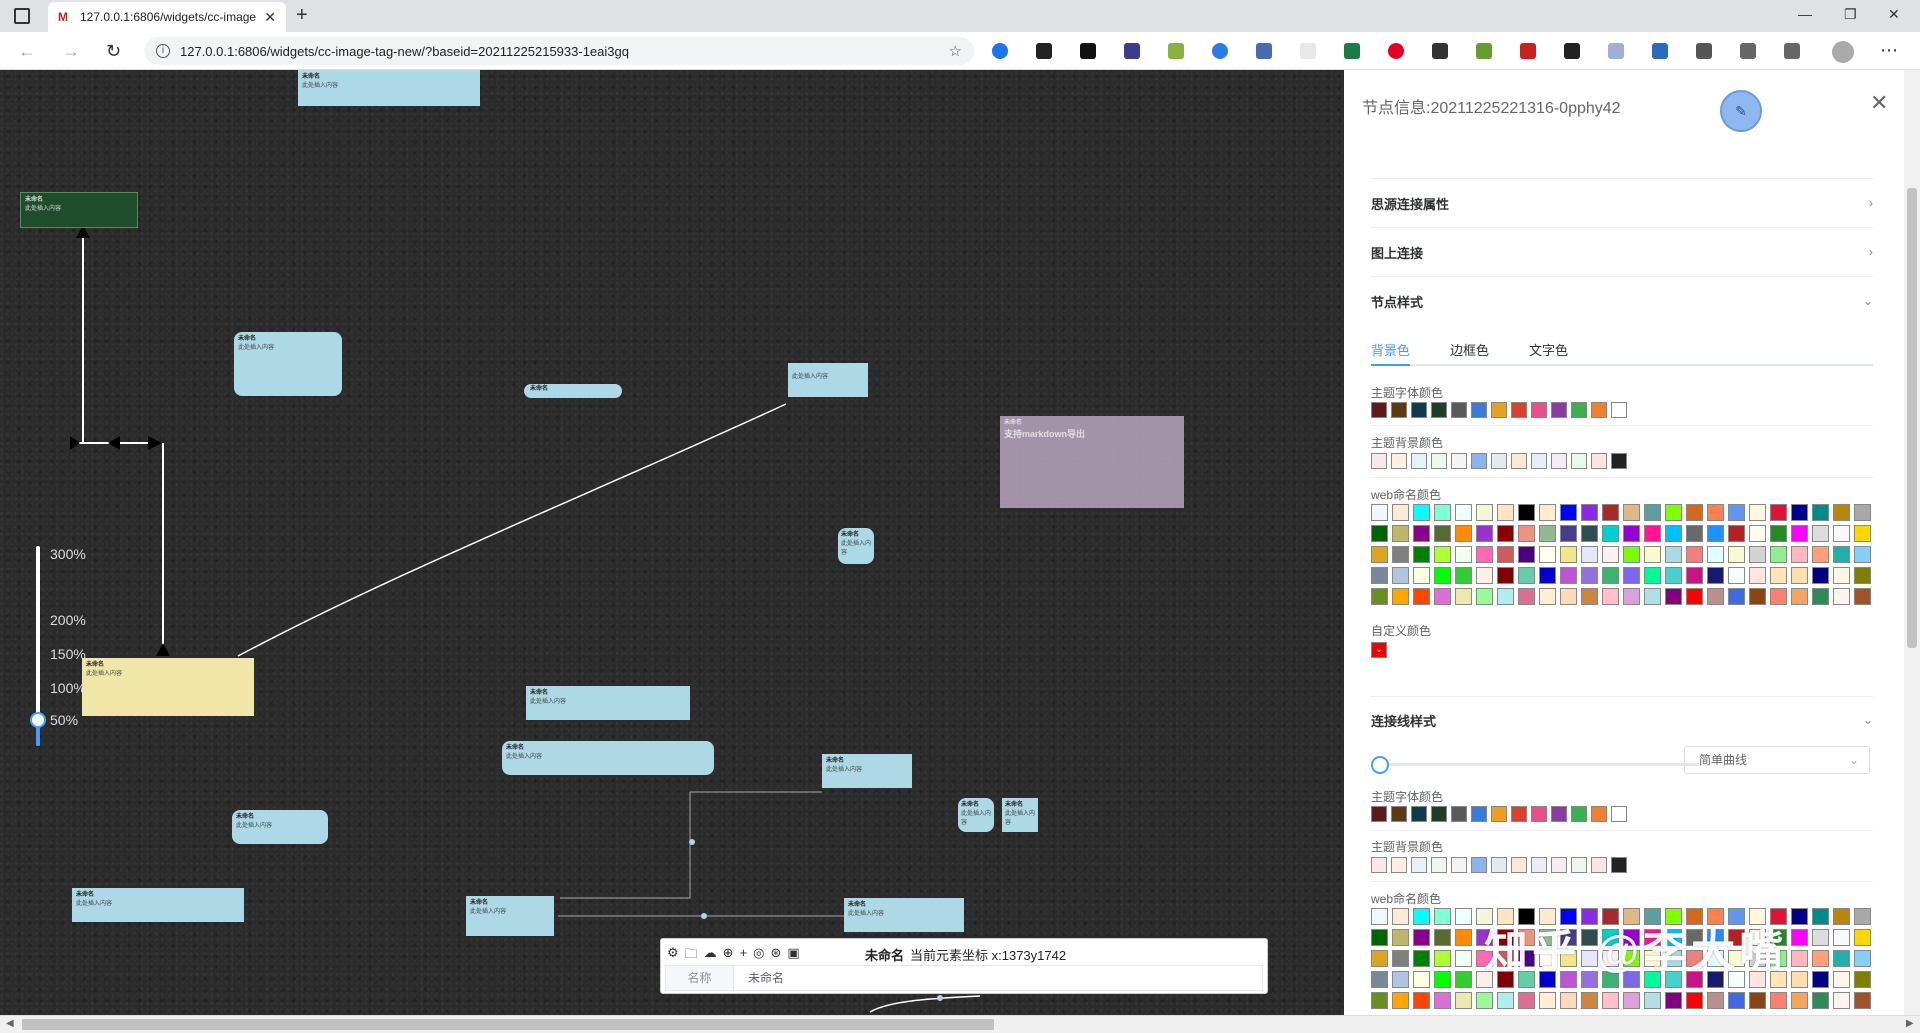  I want to click on extension-3-icon, so click(1132, 51).